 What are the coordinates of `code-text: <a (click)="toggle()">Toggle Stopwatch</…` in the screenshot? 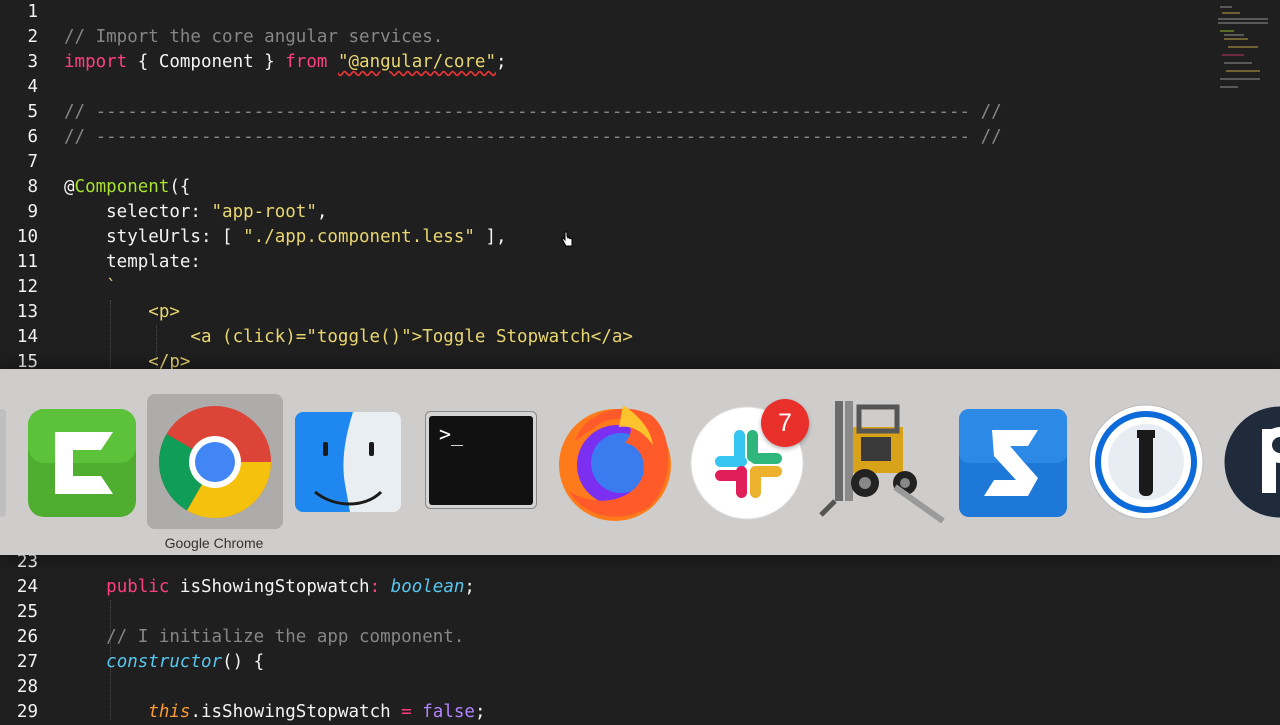 It's located at (348, 337).